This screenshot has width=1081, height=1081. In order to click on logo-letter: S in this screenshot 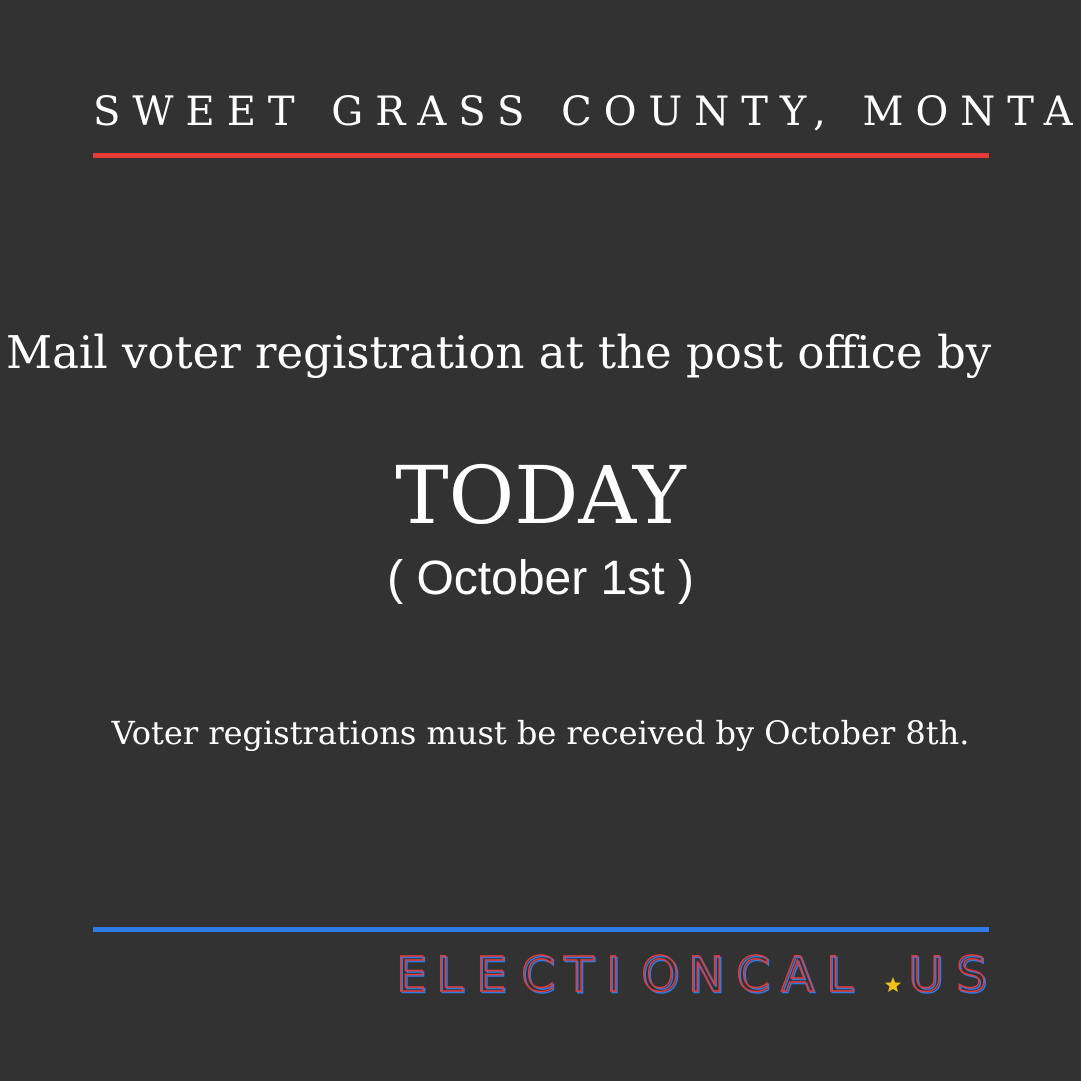, I will do `click(971, 972)`.